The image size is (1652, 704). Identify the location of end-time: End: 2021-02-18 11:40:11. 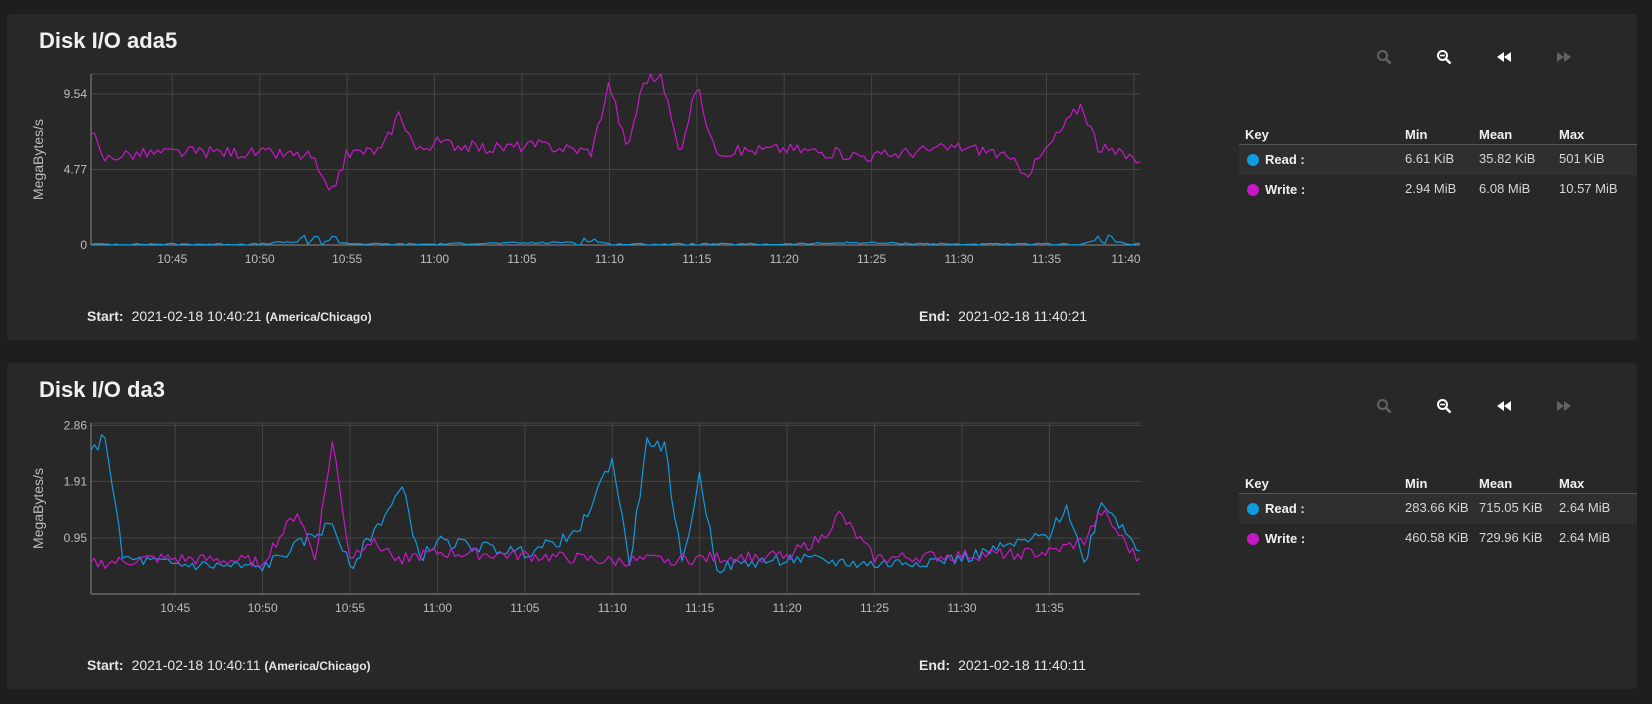
(1002, 665).